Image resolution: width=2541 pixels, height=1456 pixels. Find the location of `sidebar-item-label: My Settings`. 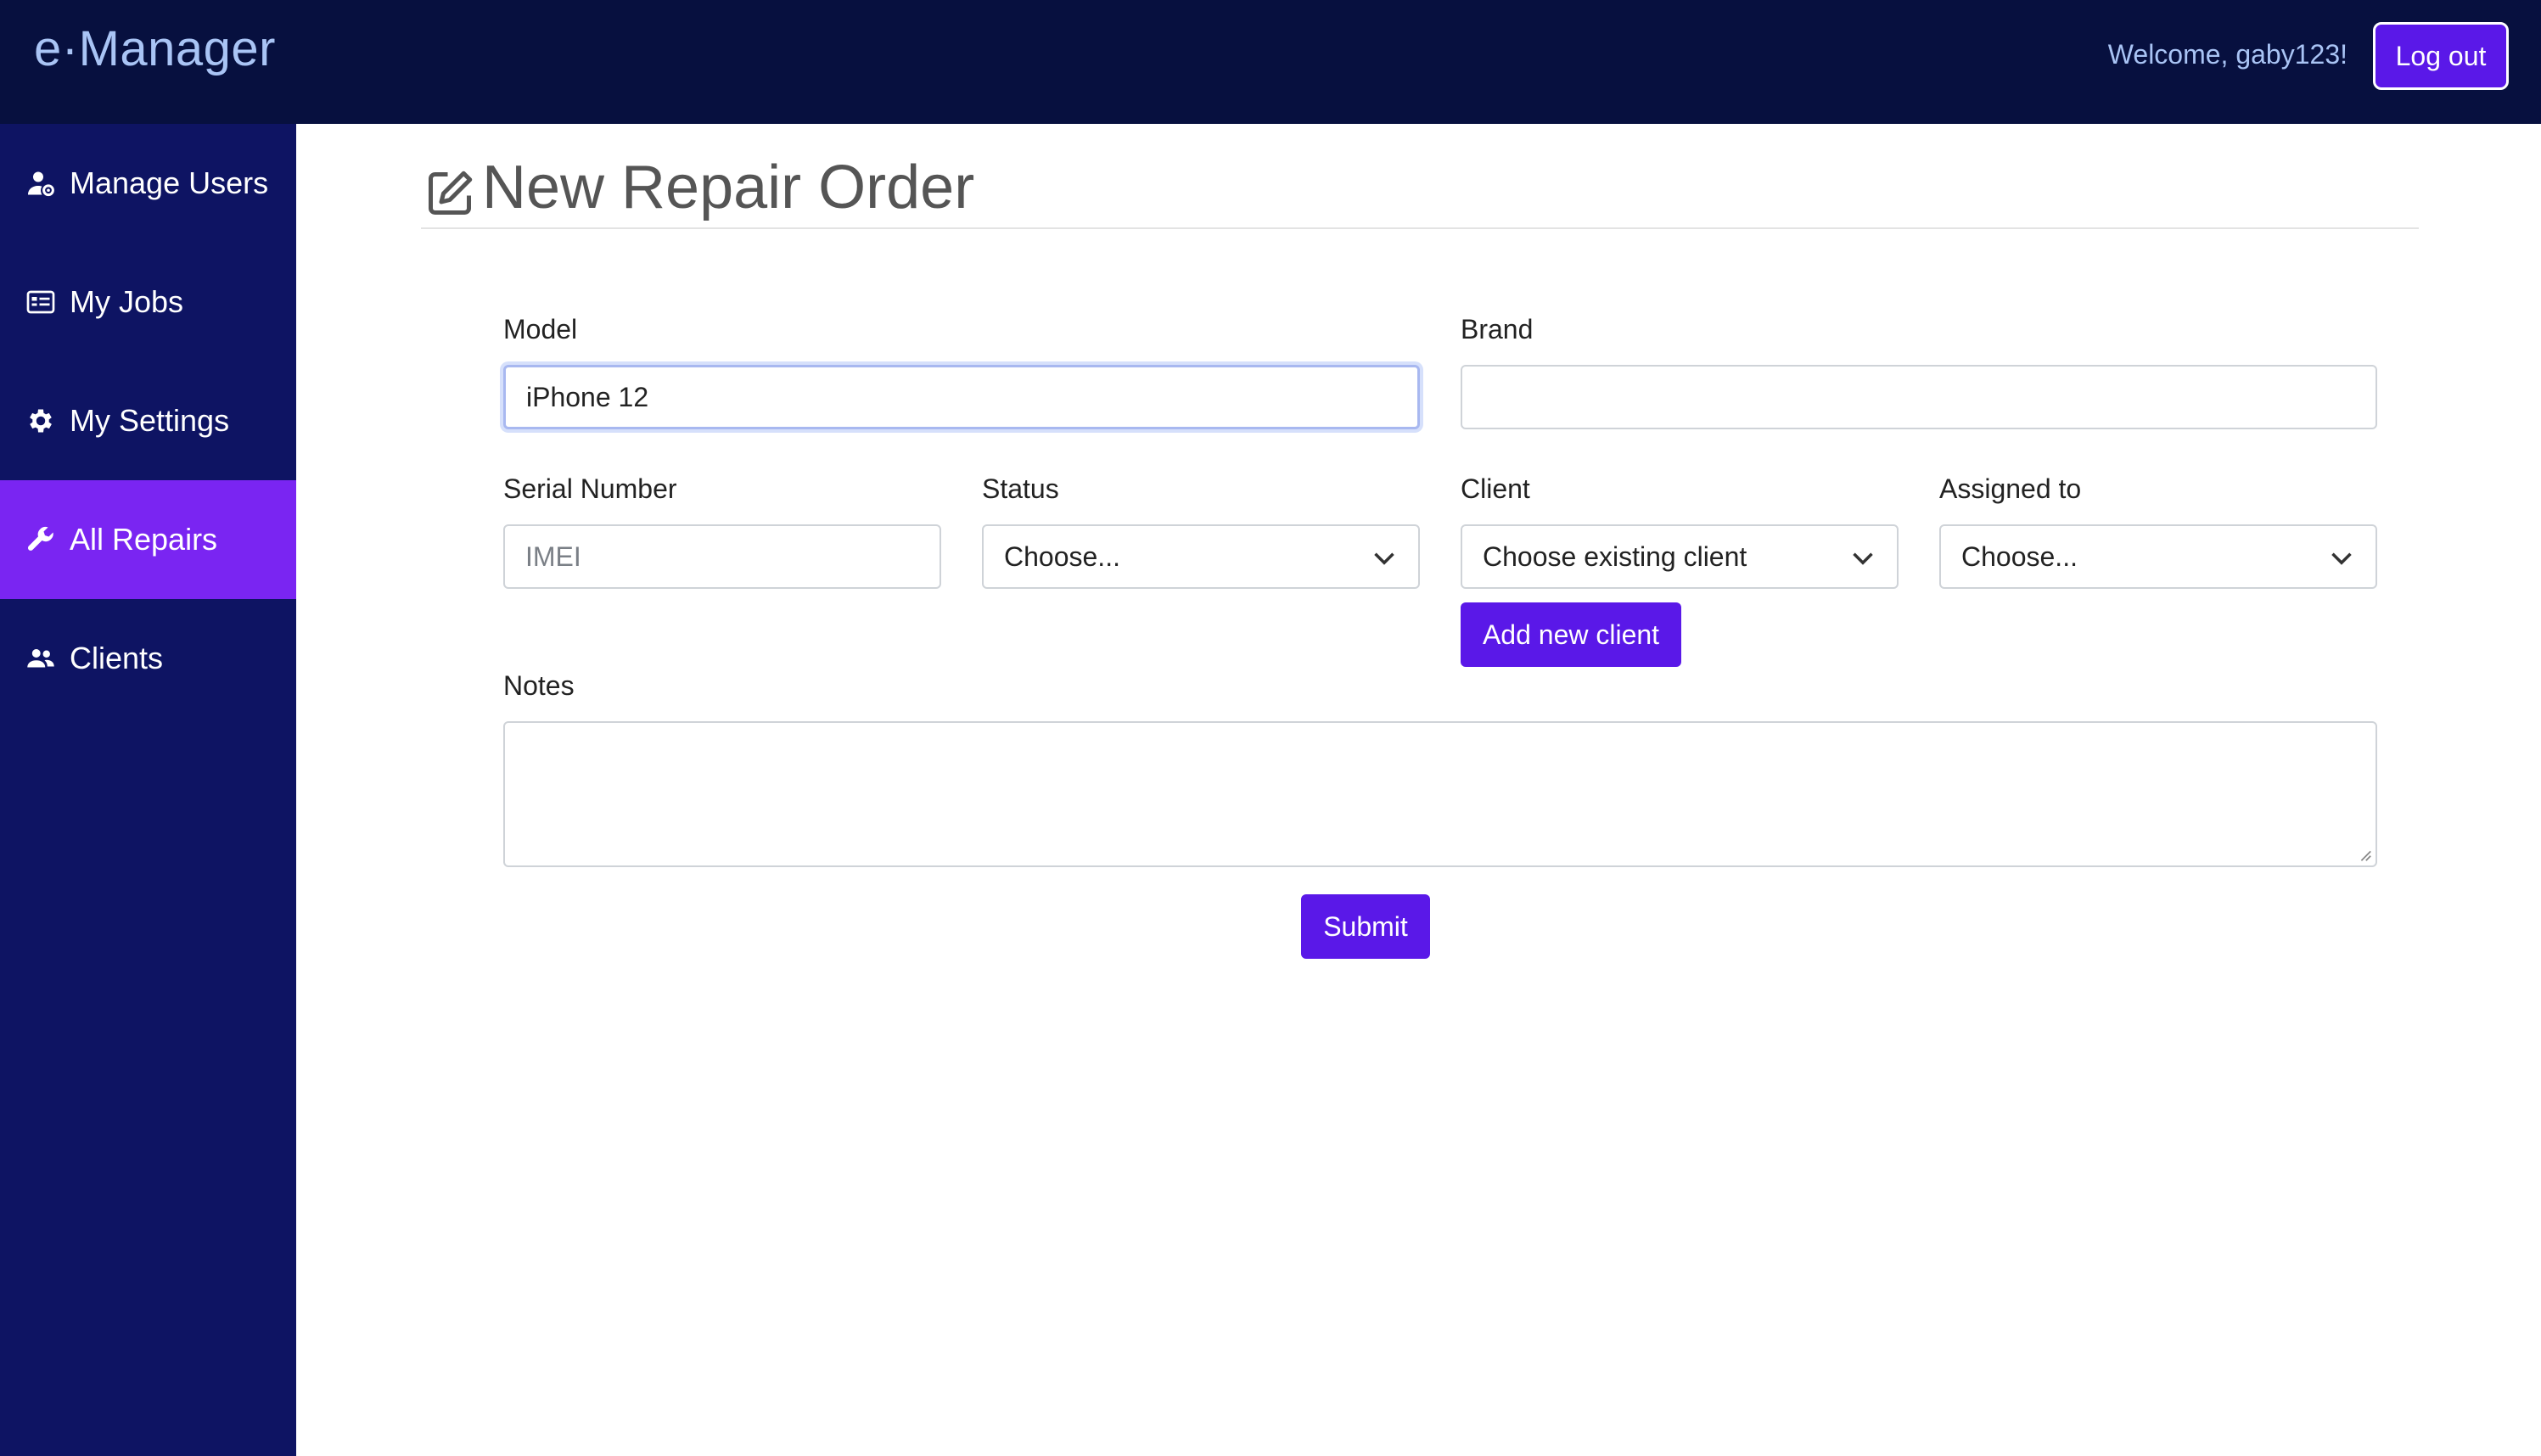

sidebar-item-label: My Settings is located at coordinates (150, 420).